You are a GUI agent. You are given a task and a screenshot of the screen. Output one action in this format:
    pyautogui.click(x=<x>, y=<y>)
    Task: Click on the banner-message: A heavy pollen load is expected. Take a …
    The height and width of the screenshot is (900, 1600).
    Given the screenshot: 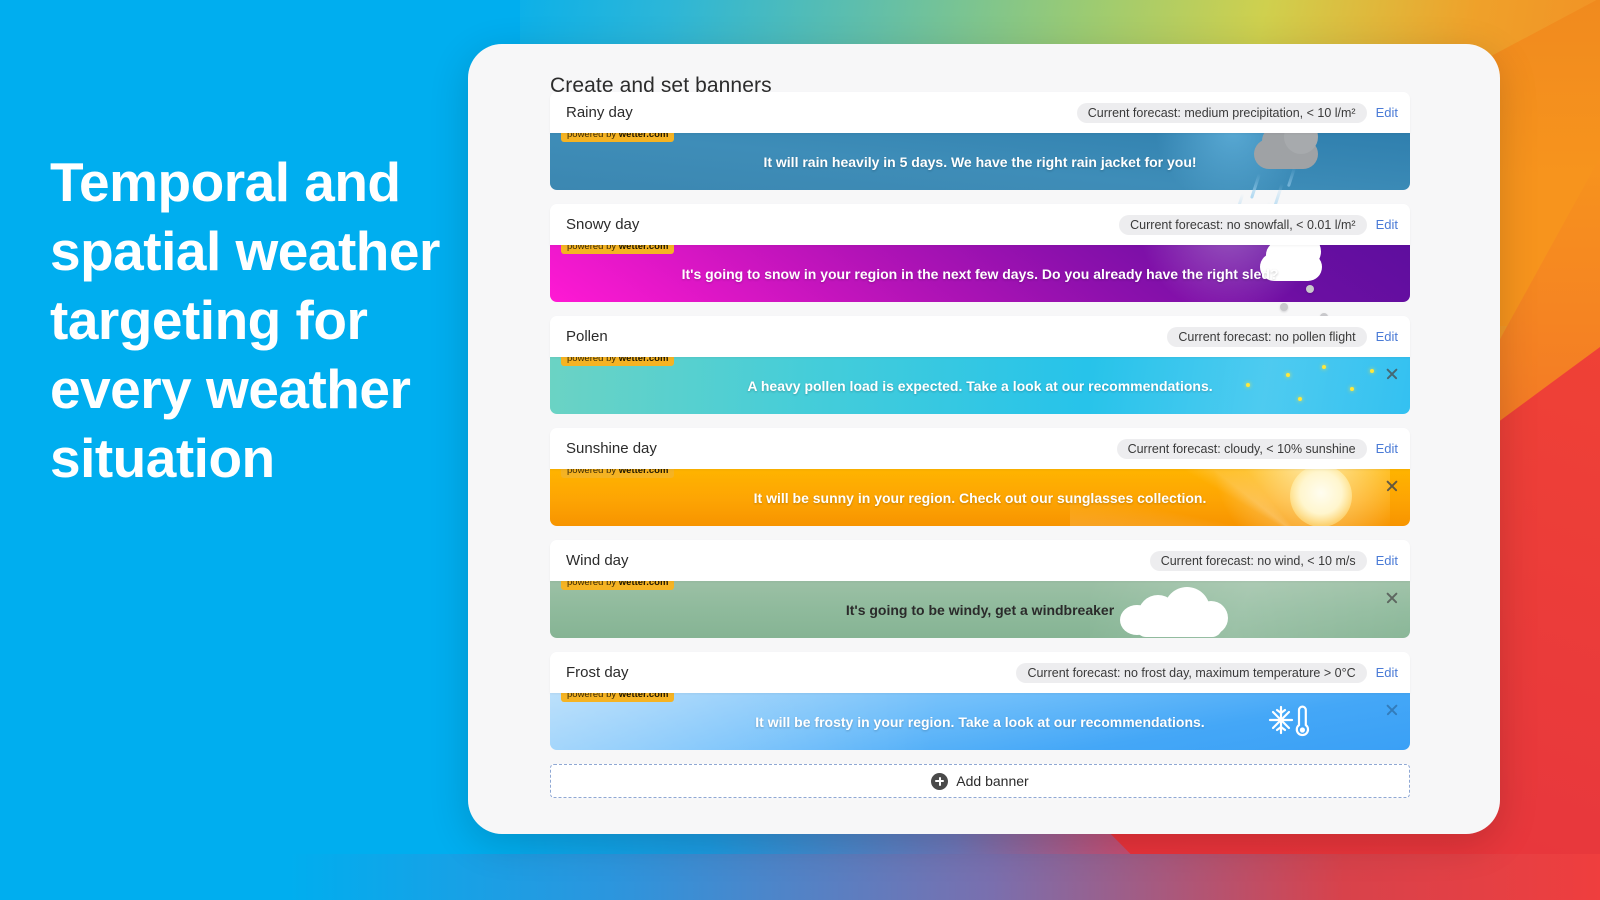 What is the action you would take?
    pyautogui.click(x=980, y=385)
    